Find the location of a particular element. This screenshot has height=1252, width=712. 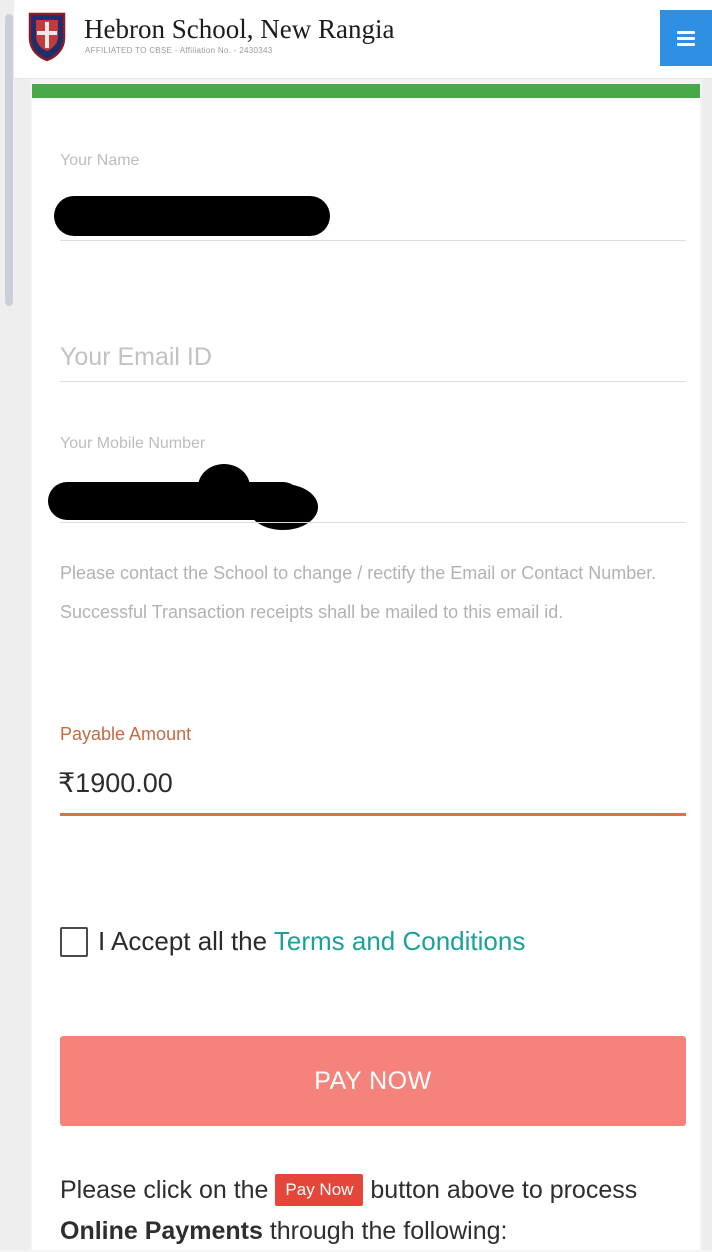

info-prefix: Please click on the is located at coordinates (164, 1190).